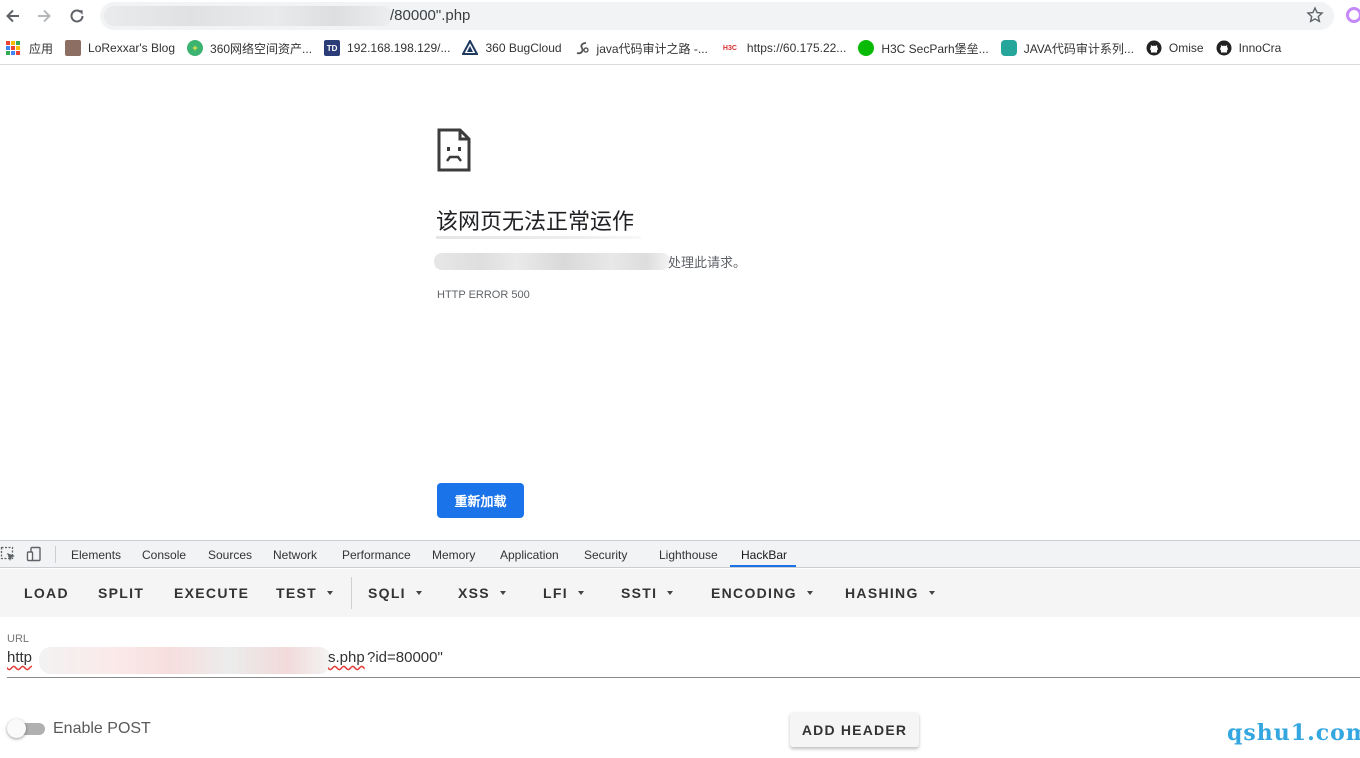  What do you see at coordinates (132, 48) in the screenshot?
I see `bookmark-label: LoRexxar's Blog` at bounding box center [132, 48].